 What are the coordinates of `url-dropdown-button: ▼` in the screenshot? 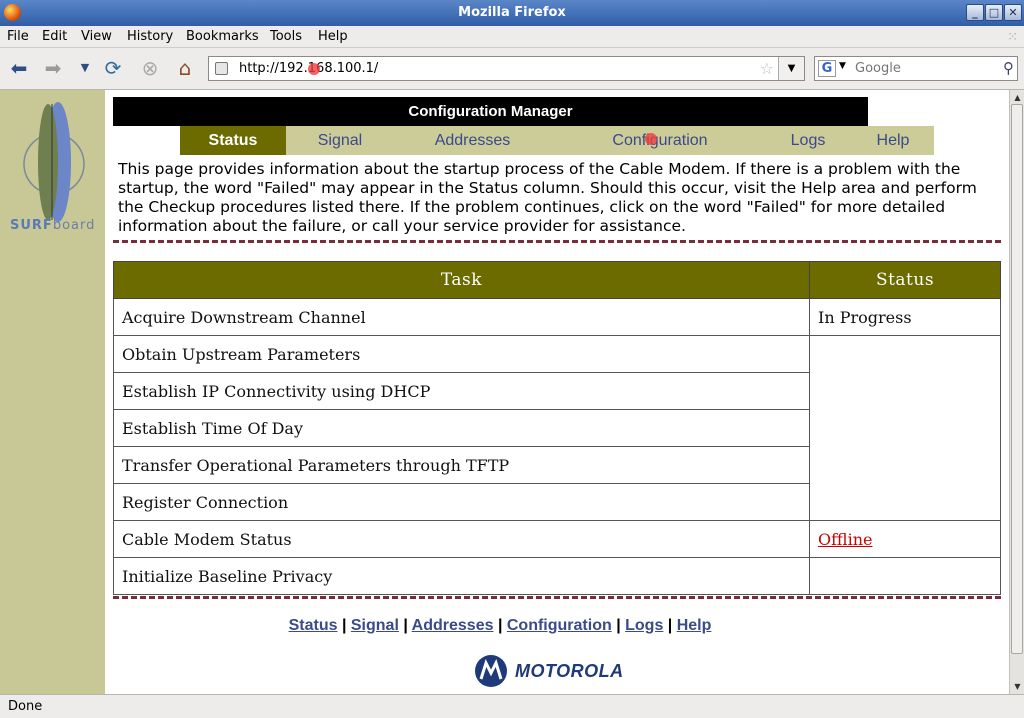 It's located at (791, 68).